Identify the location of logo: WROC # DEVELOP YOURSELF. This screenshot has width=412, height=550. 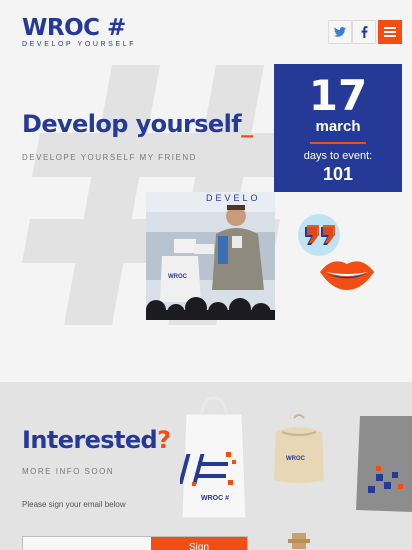
(79, 32).